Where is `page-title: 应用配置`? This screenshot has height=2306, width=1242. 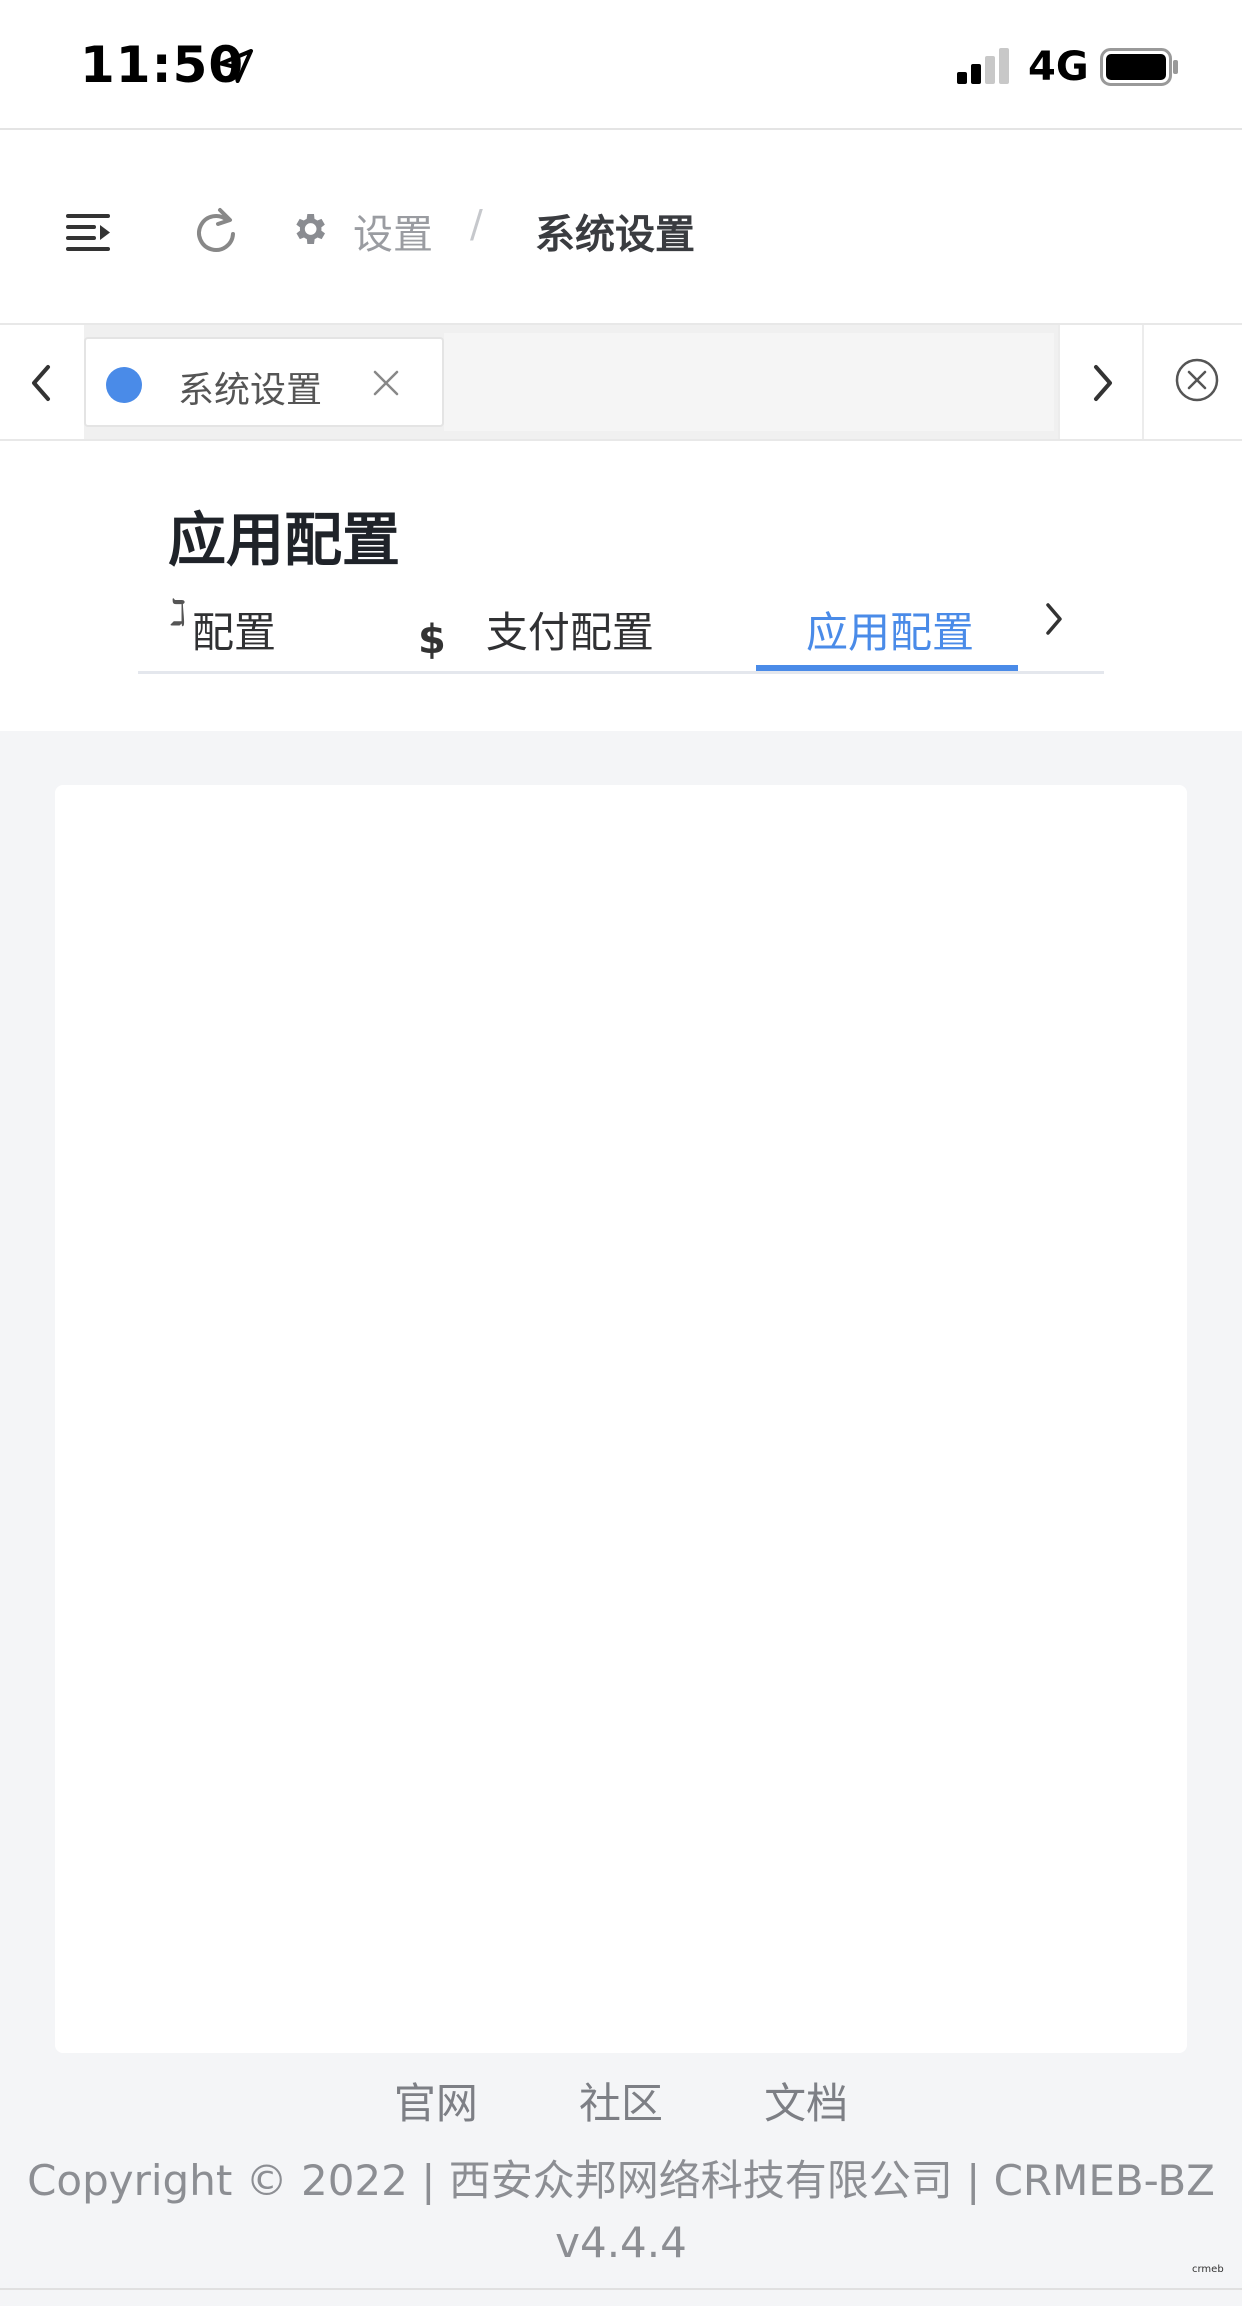
page-title: 应用配置 is located at coordinates (284, 540).